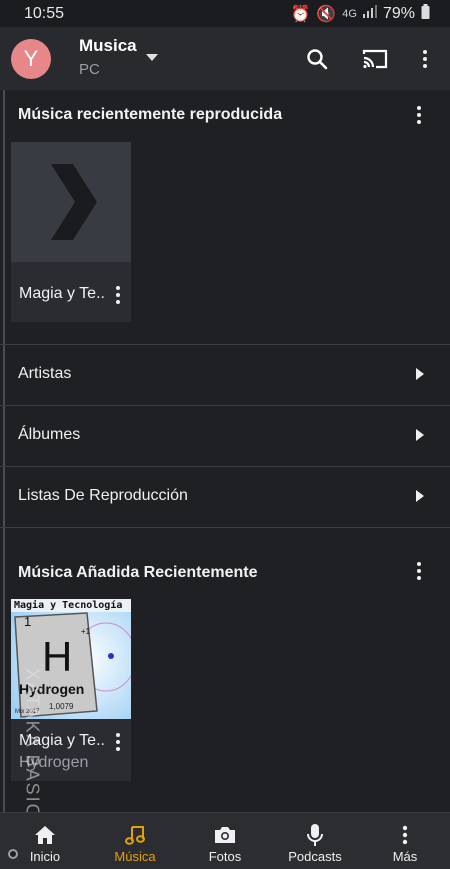 Image resolution: width=450 pixels, height=869 pixels. I want to click on microphone-icon, so click(315, 835).